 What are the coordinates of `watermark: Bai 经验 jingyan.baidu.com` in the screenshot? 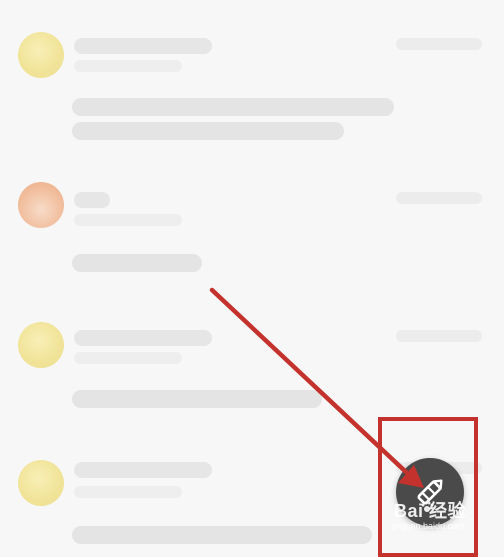 It's located at (444, 517).